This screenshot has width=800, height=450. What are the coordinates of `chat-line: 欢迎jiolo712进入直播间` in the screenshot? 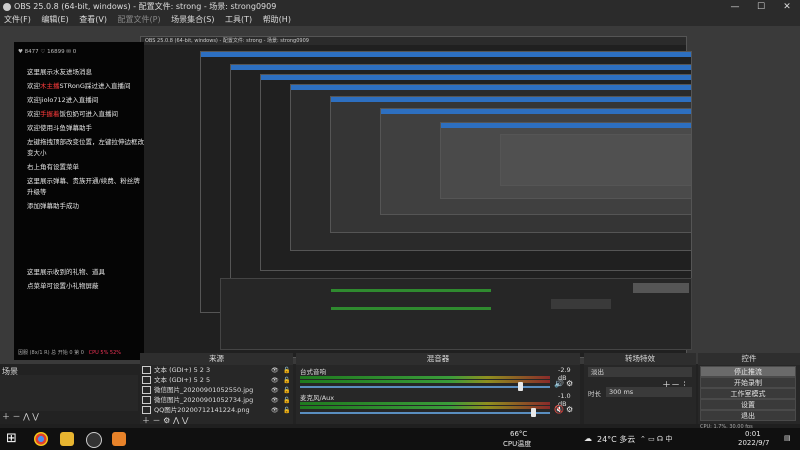 It's located at (63, 100).